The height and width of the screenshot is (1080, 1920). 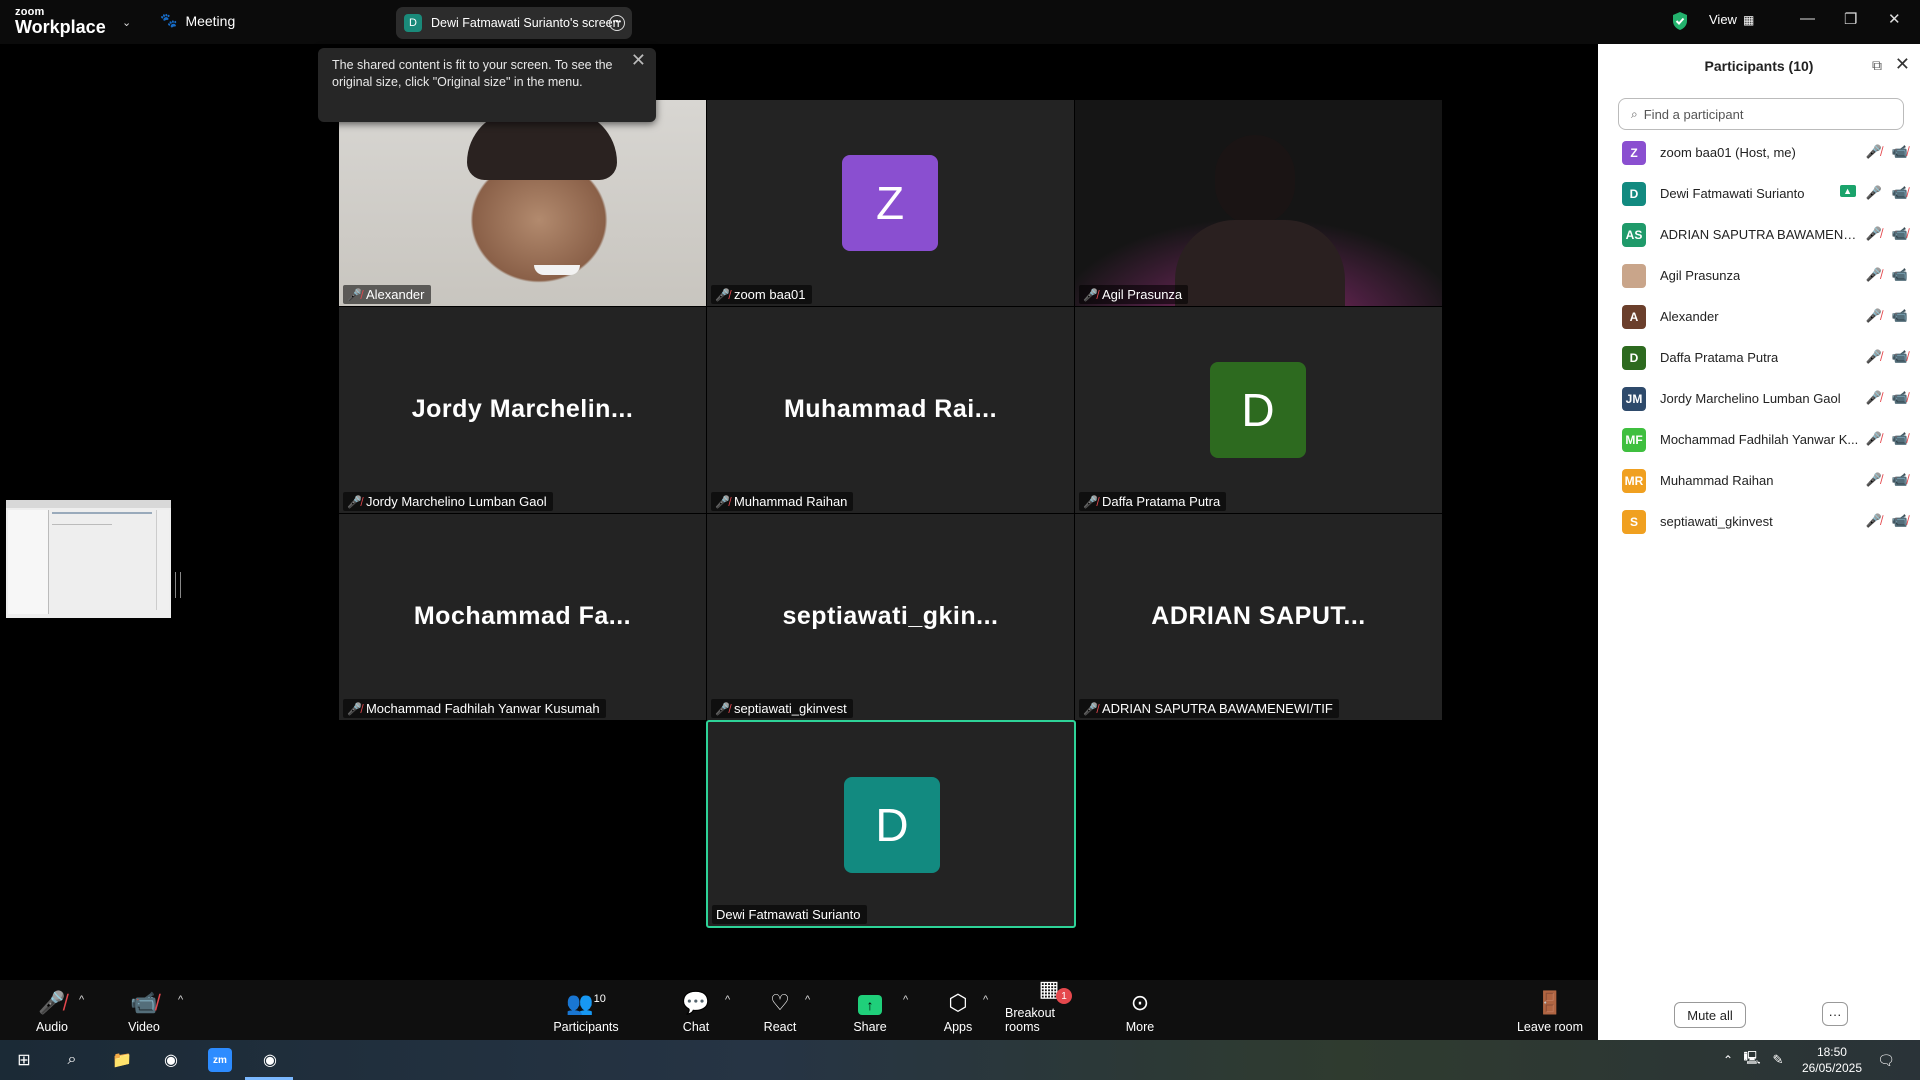 I want to click on video-tile-zoom-baa01: Z 🎤̸ zoom baa01, so click(x=890, y=203).